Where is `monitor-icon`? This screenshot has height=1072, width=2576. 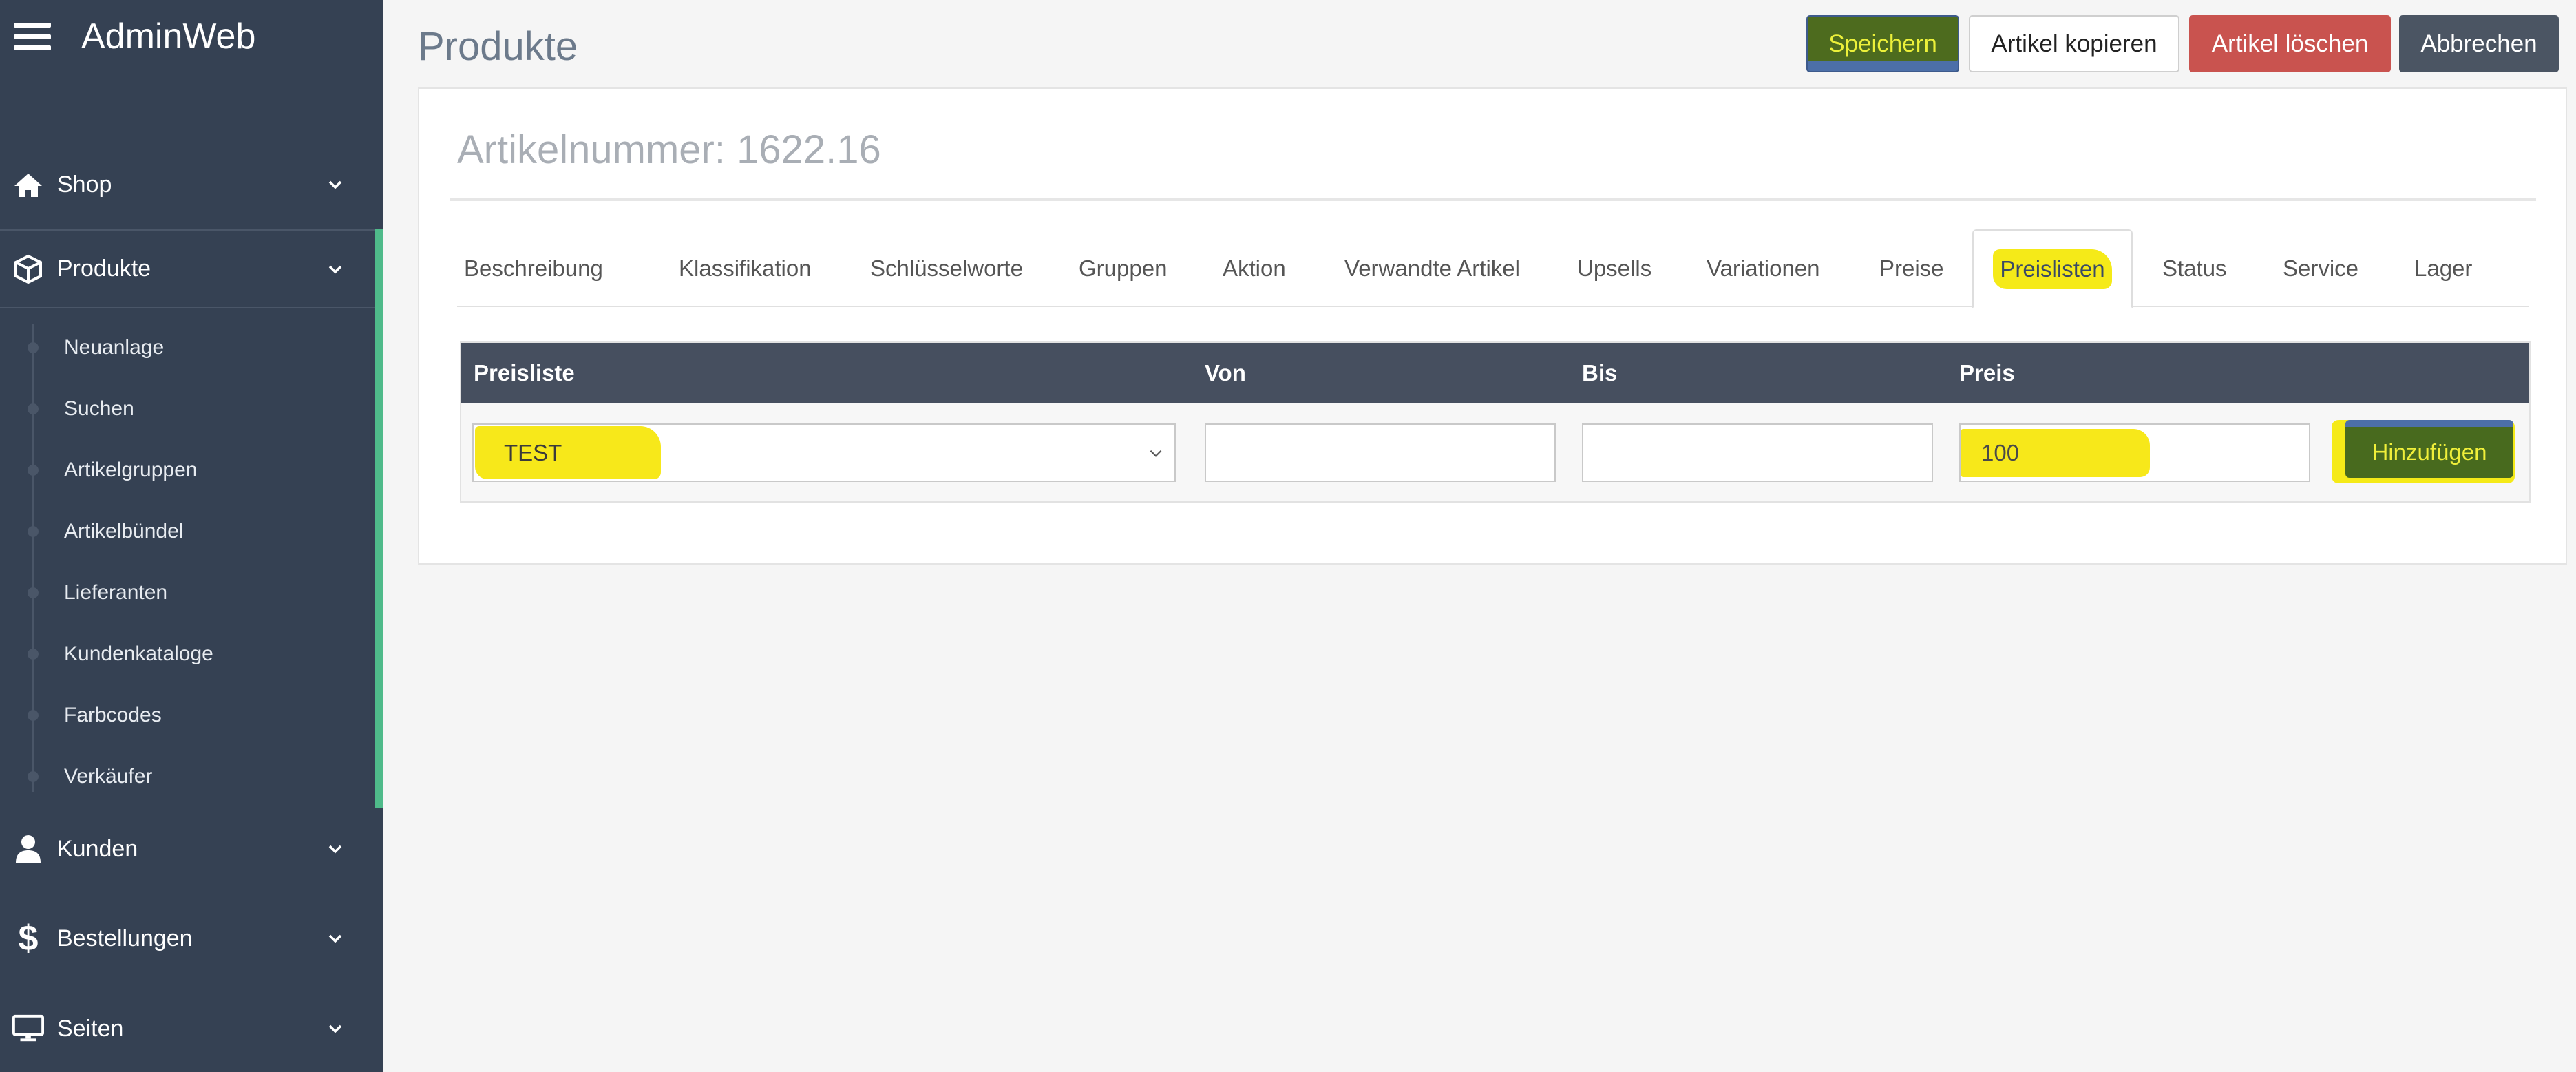 monitor-icon is located at coordinates (28, 1028).